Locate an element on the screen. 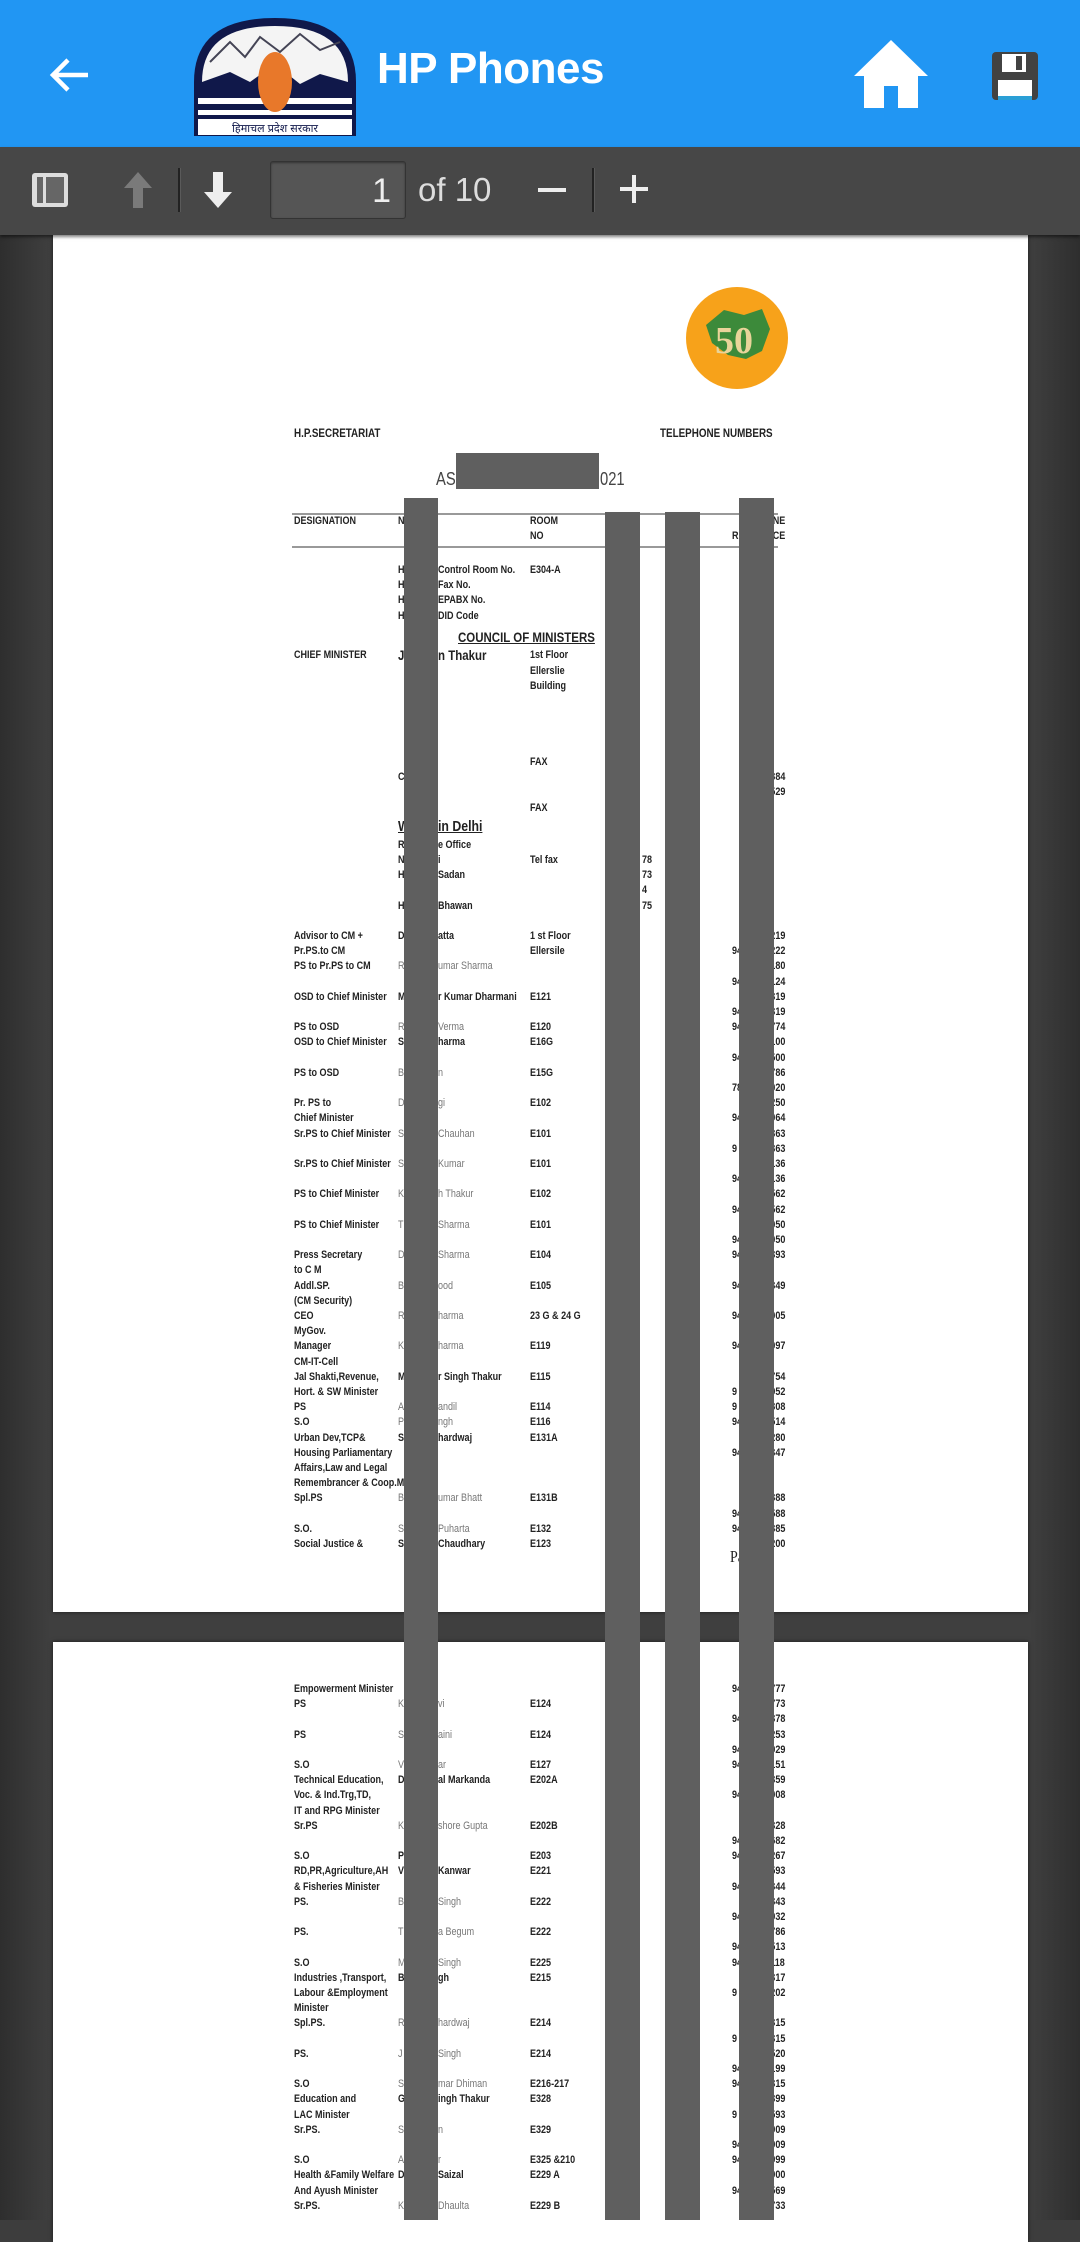  table-row: Advisor to CM + Datta 1 st Floor 219 is located at coordinates (540, 936).